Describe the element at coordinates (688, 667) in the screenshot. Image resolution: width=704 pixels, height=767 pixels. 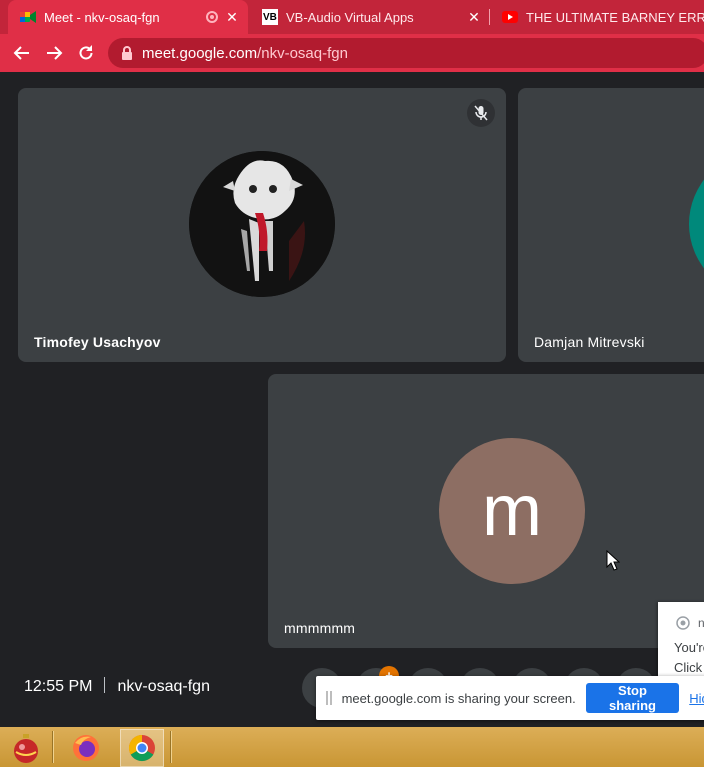
I see `notification-line: Click` at that location.